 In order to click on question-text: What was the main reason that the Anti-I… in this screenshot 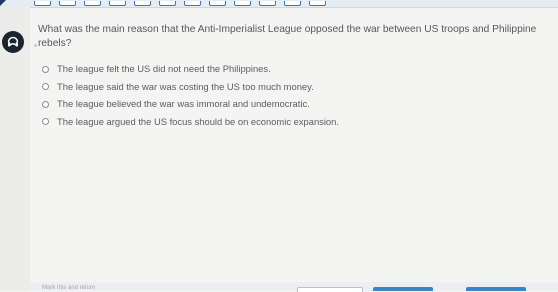, I will do `click(287, 36)`.